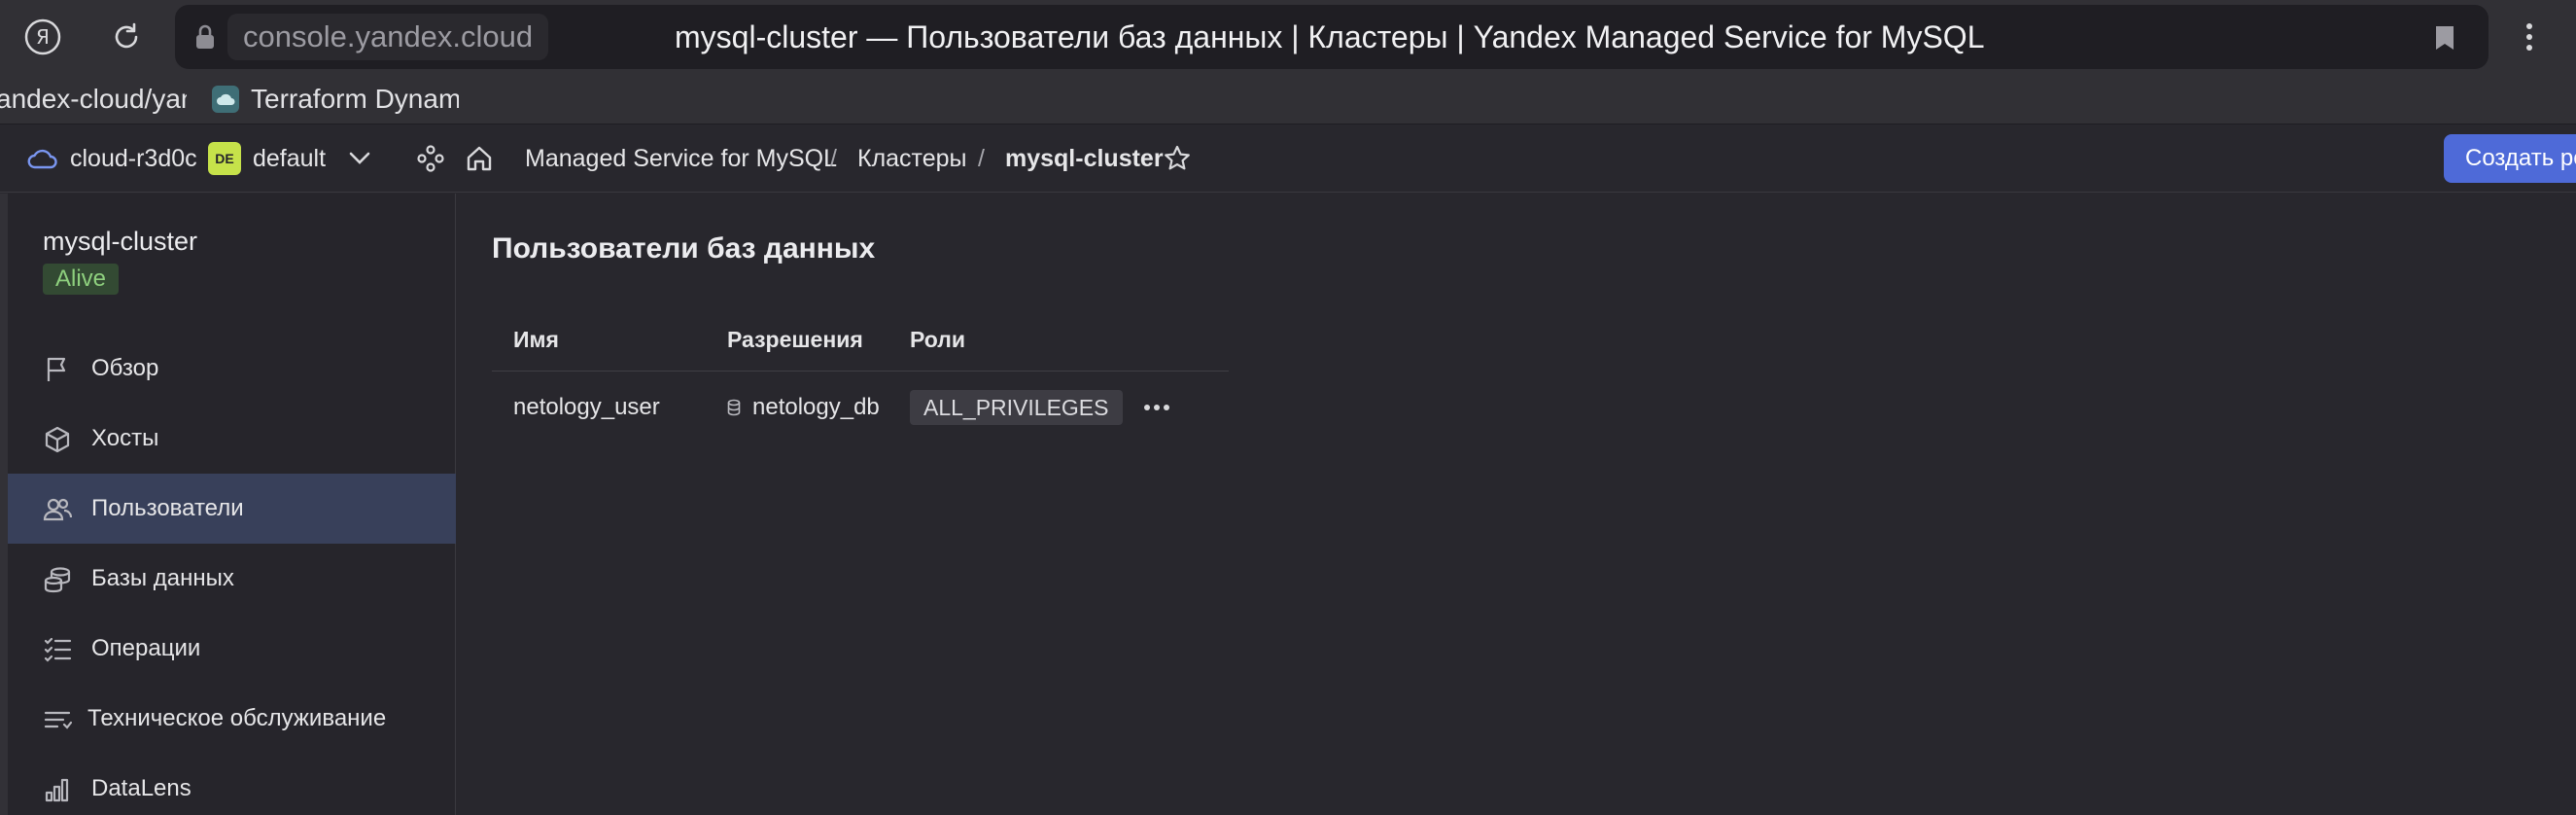  Describe the element at coordinates (2529, 37) in the screenshot. I see `browser-menu-icon` at that location.